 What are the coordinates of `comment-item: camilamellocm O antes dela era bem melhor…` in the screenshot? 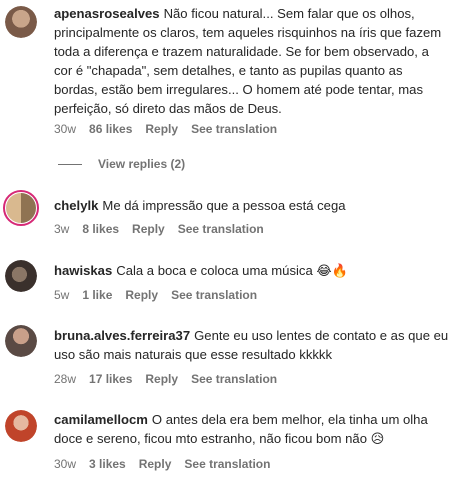 It's located at (226, 441).